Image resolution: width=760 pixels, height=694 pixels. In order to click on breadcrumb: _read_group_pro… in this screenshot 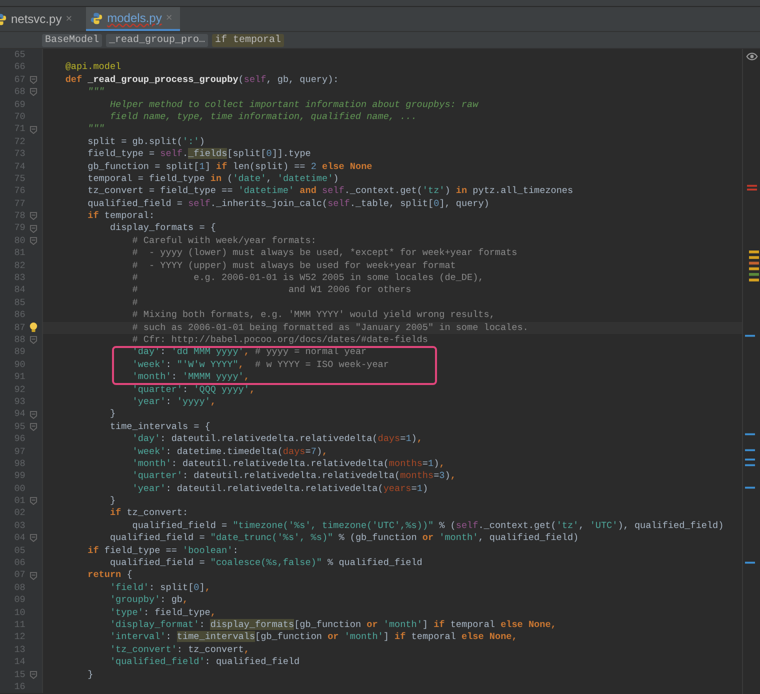, I will do `click(157, 40)`.